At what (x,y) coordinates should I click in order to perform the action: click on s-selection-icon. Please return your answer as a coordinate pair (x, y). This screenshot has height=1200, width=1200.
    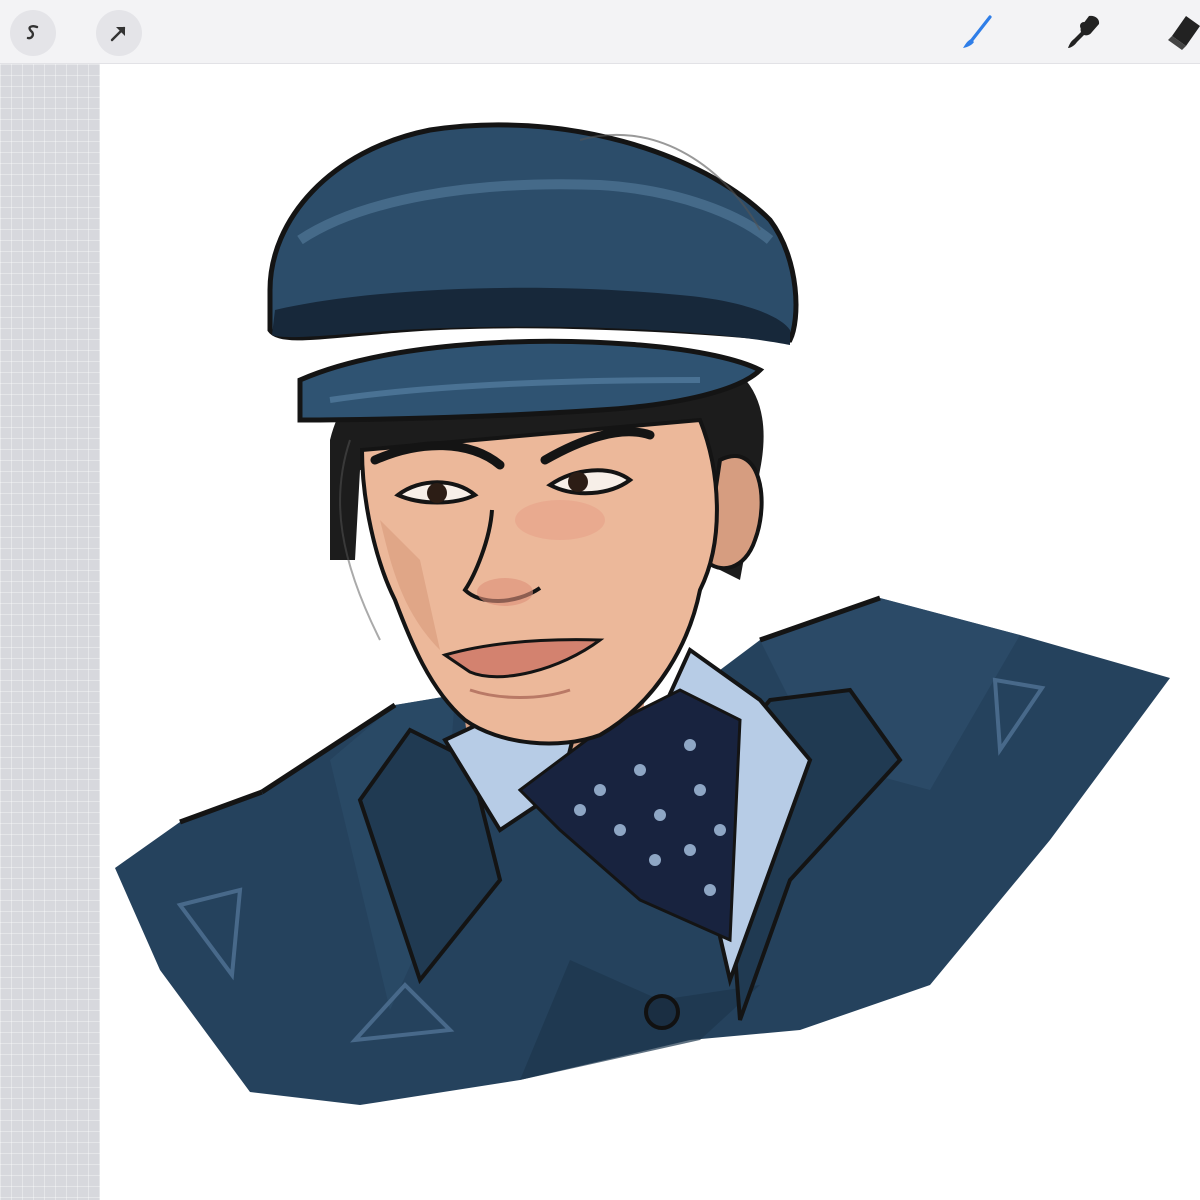
    Looking at the image, I should click on (32, 32).